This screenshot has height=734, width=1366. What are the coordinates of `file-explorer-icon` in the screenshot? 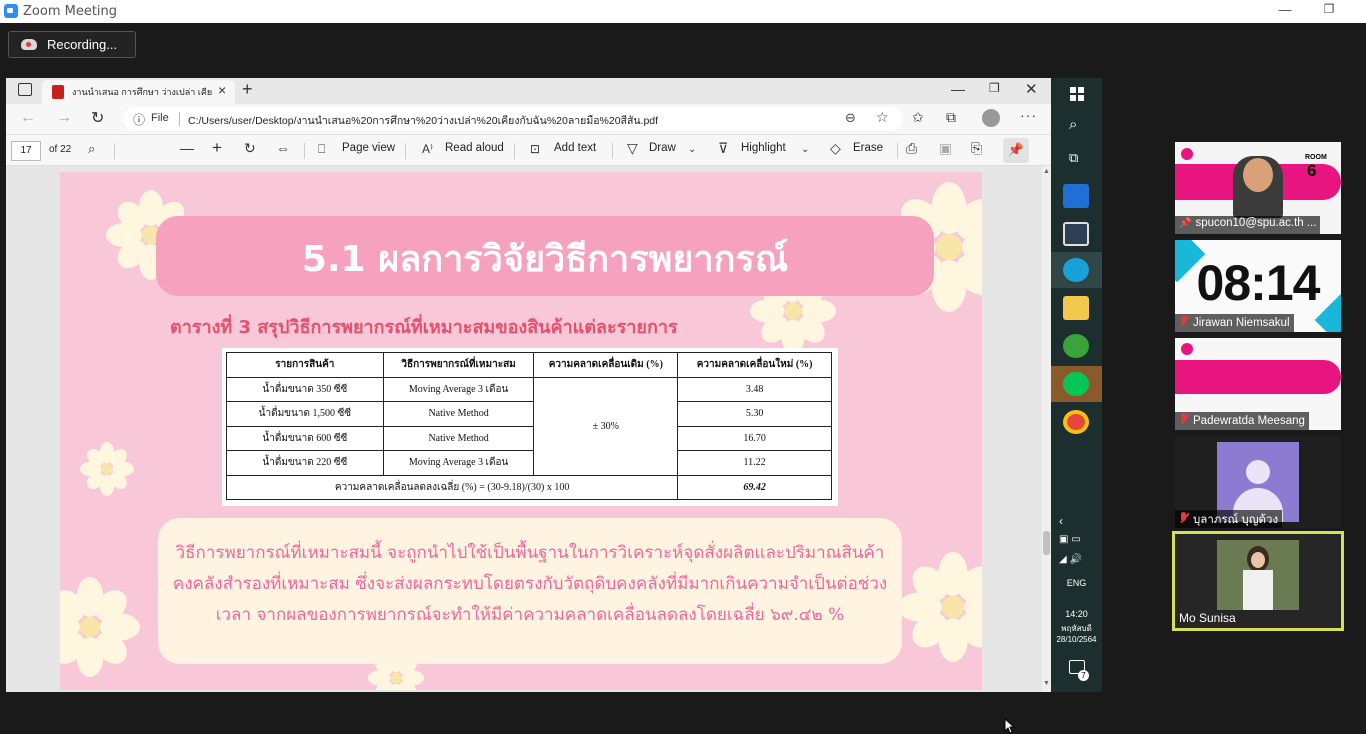 It's located at (1076, 308).